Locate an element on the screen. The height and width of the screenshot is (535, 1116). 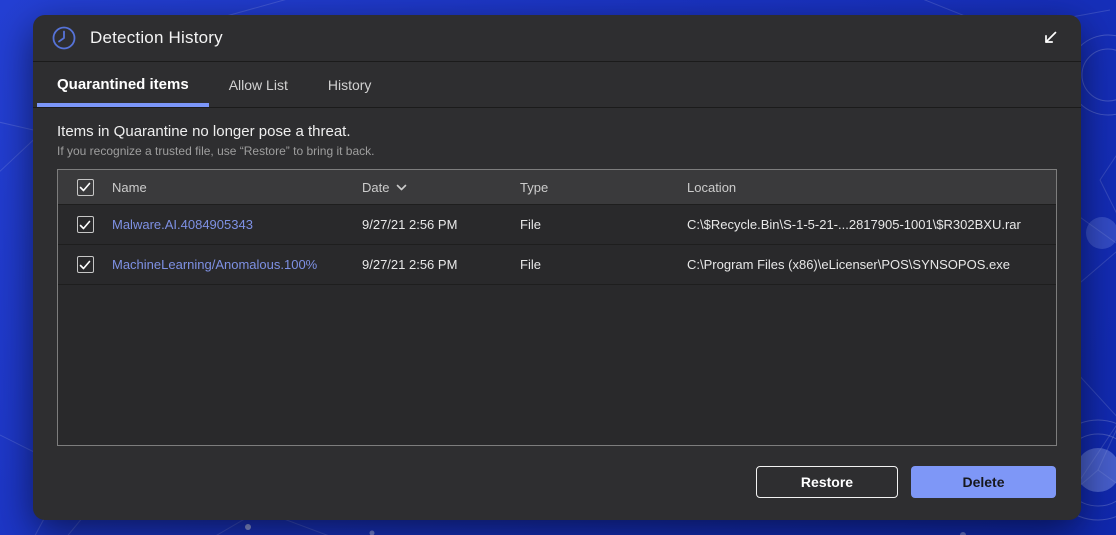
tab-allow-list: Allow List is located at coordinates (258, 84).